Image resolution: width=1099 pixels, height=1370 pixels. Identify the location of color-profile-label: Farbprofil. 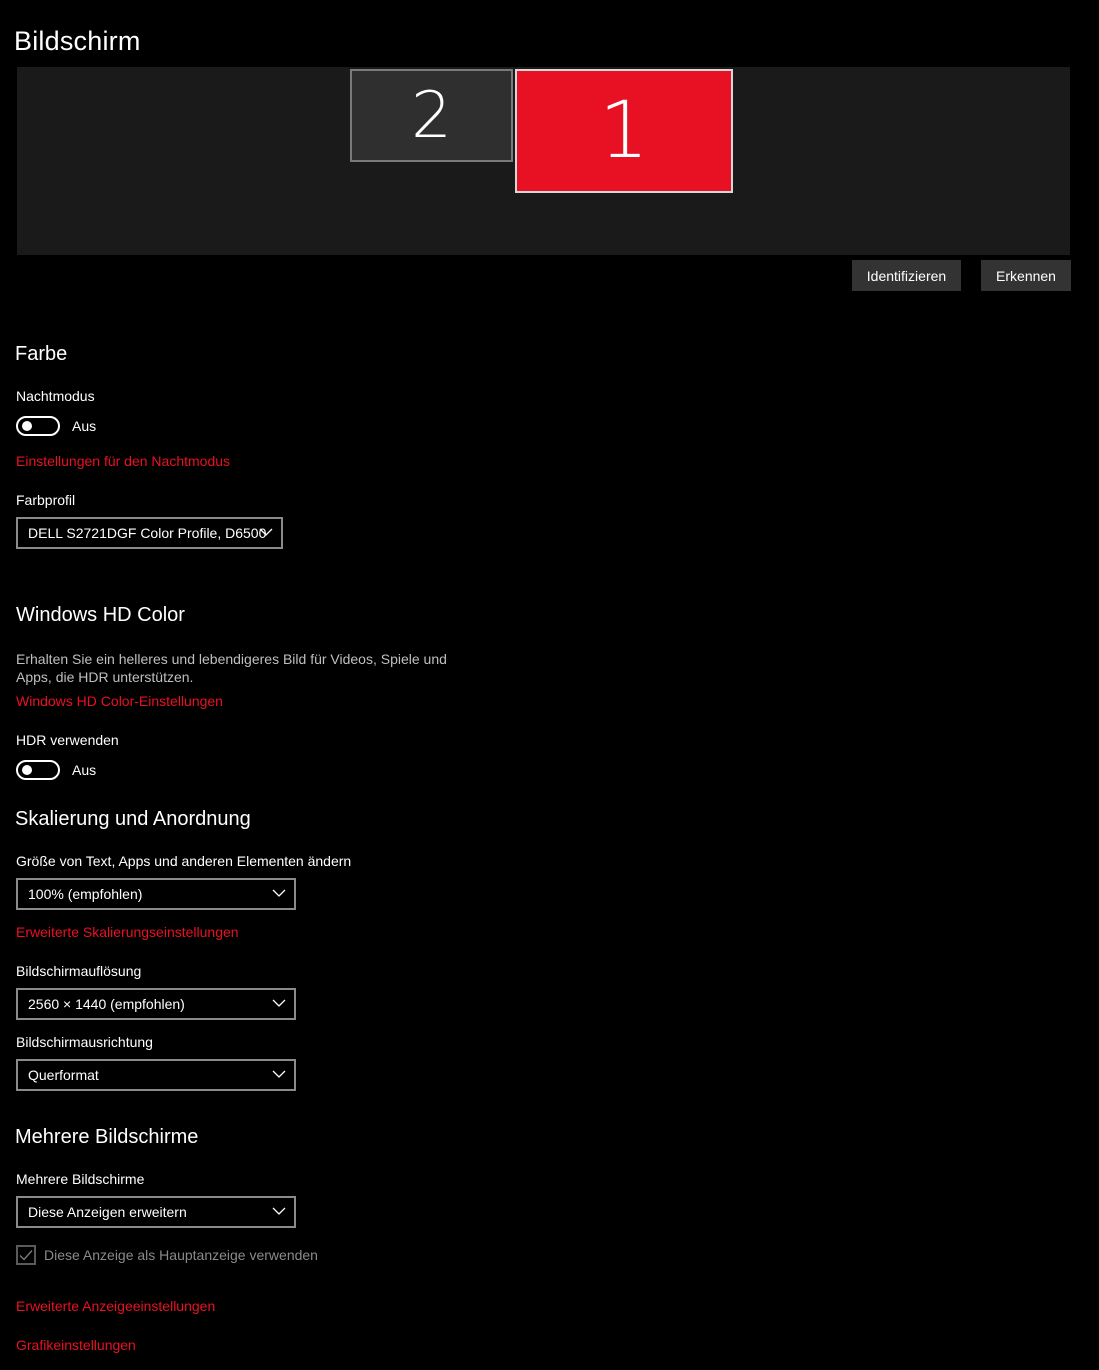
(46, 500).